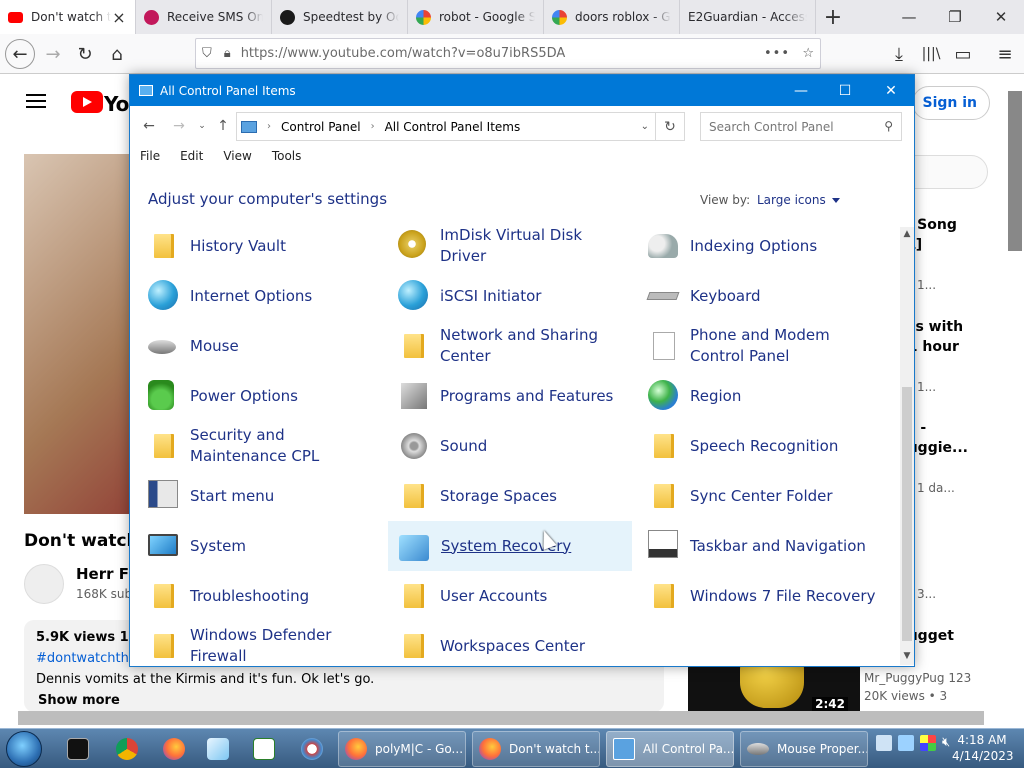  What do you see at coordinates (501, 718) in the screenshot?
I see `horizontal-scrollbar` at bounding box center [501, 718].